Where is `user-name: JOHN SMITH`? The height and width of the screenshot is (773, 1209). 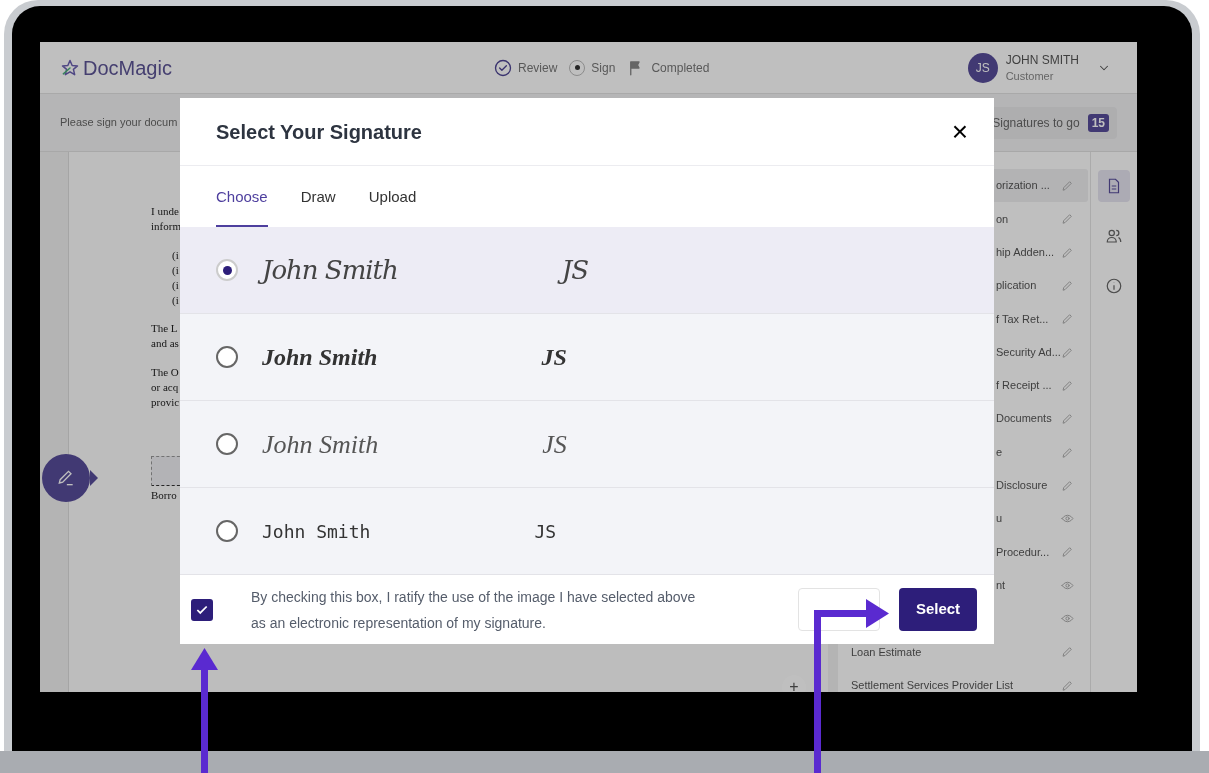
user-name: JOHN SMITH is located at coordinates (1042, 59).